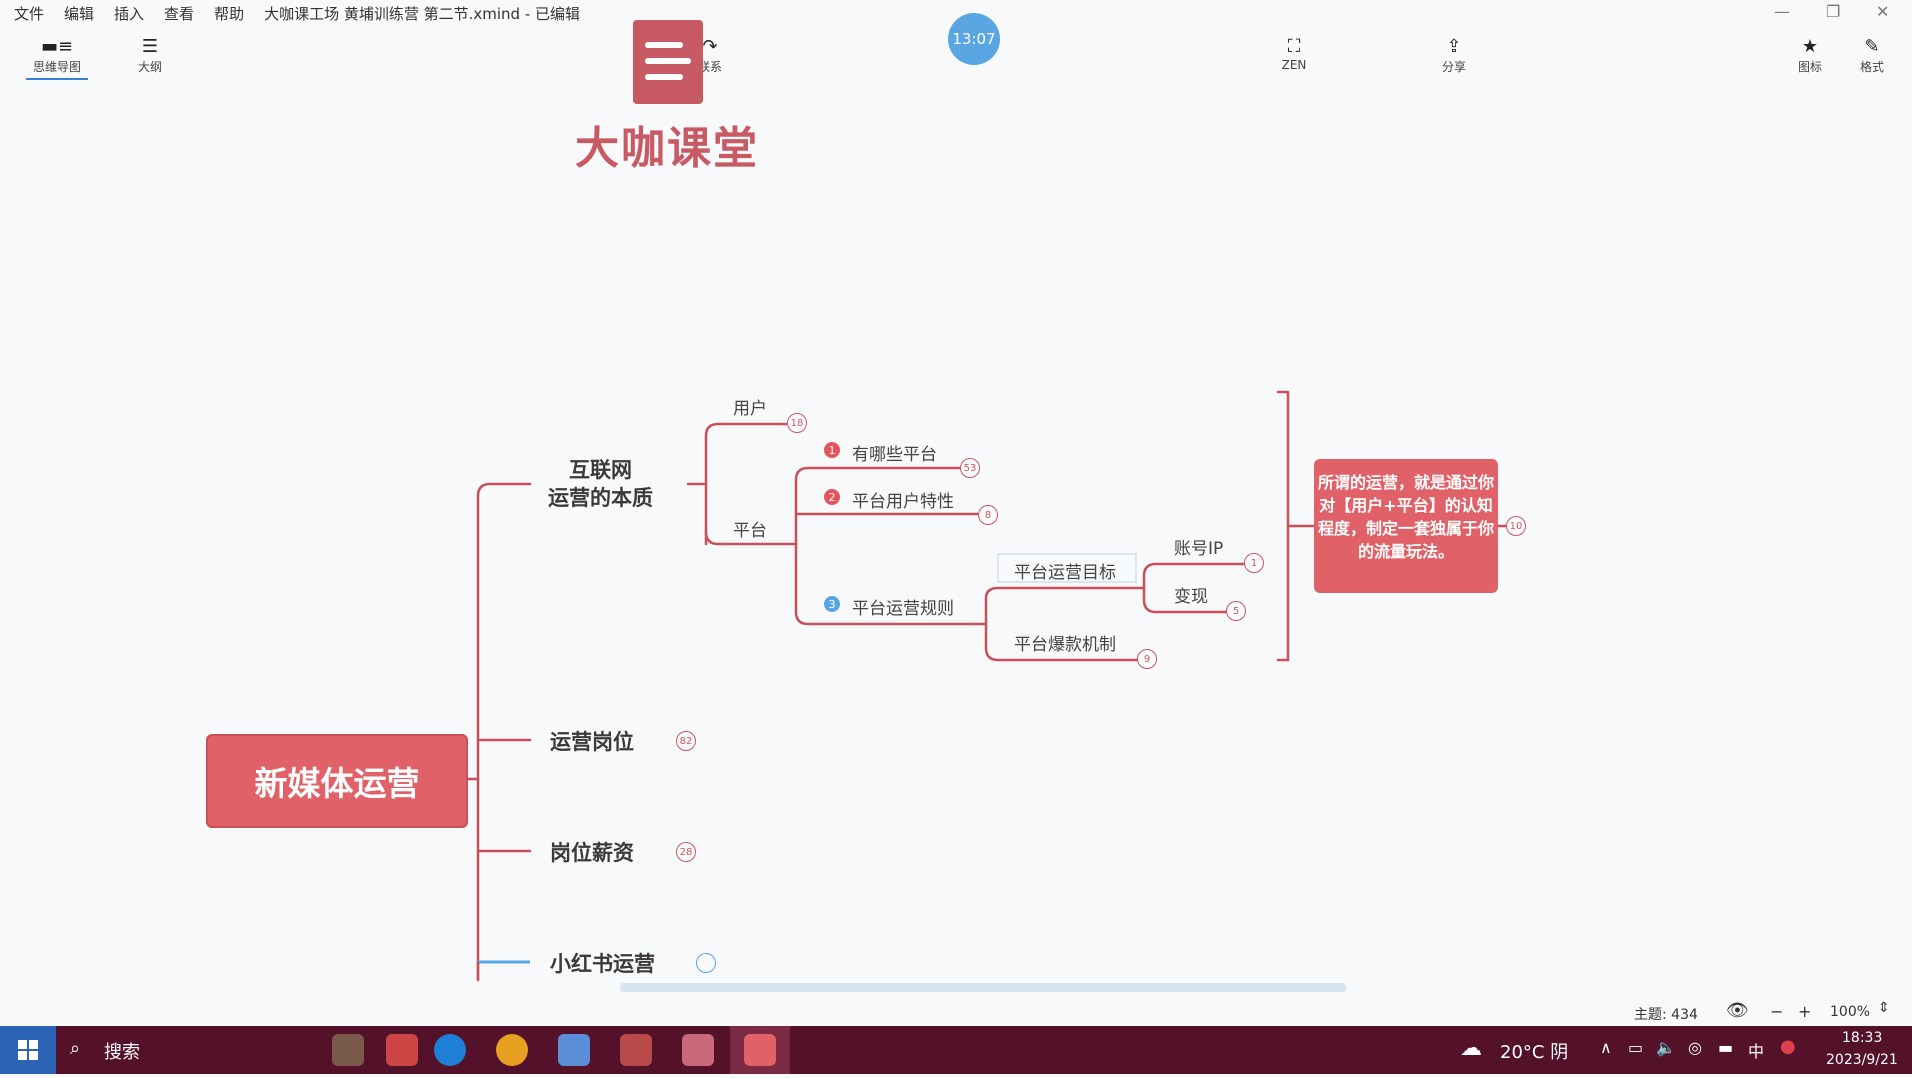 This screenshot has width=1912, height=1078. I want to click on topic-which-platforms: 有哪些平台, so click(894, 452).